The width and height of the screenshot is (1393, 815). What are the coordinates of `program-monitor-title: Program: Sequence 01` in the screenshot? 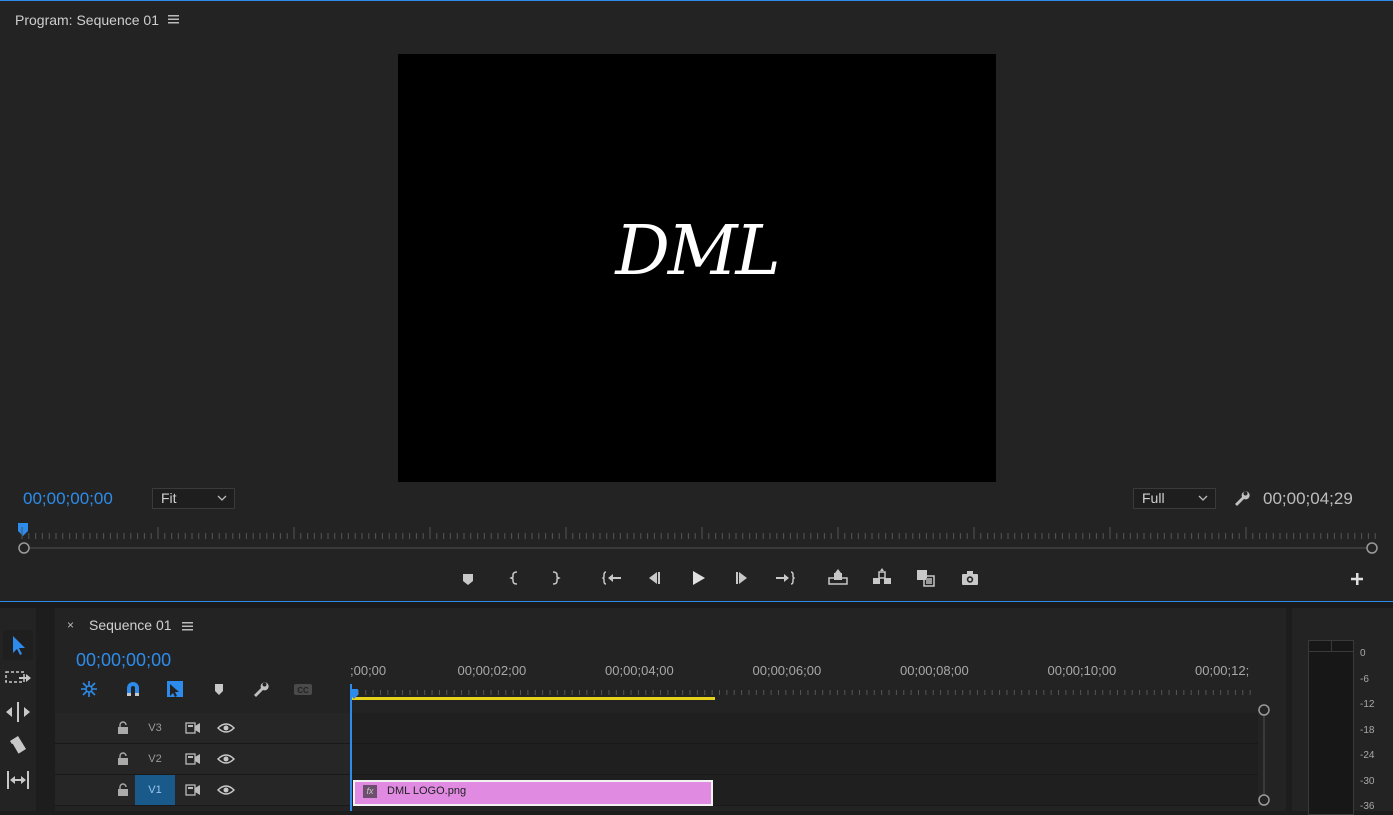 It's located at (87, 20).